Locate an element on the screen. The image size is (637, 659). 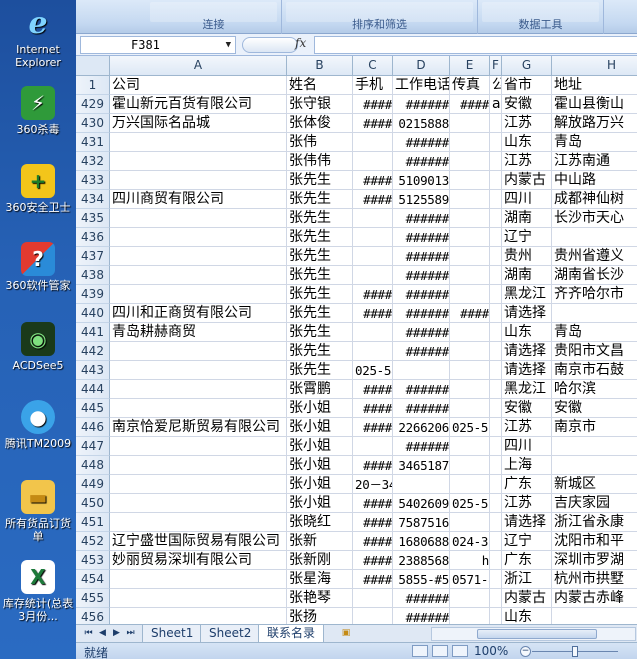
cell-col-h: 中山路 is located at coordinates (594, 180).